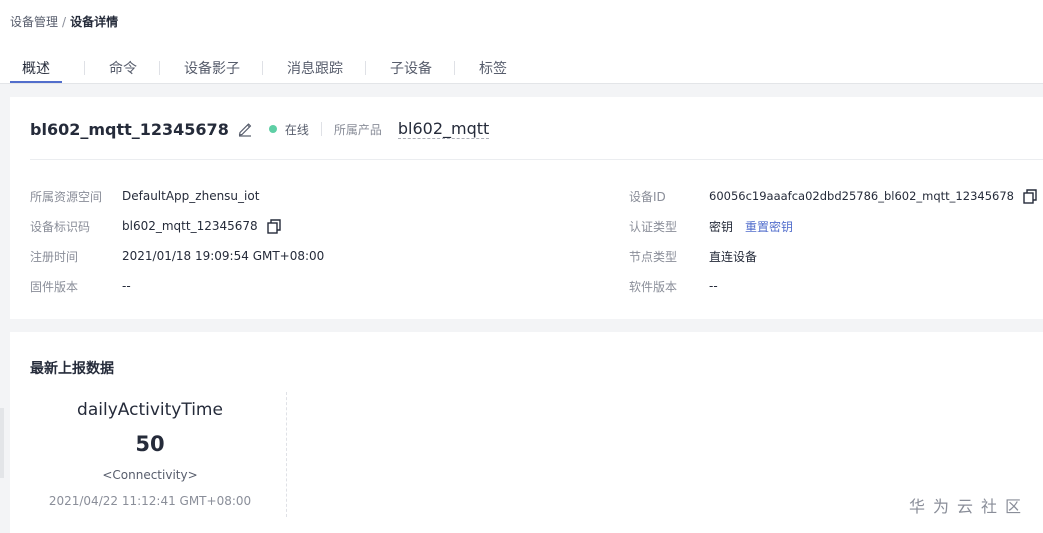 This screenshot has width=1043, height=533. Describe the element at coordinates (258, 66) in the screenshot. I see `tab-bar: 概述 命令 设备影子 消息跟踪 子设备 标签` at that location.